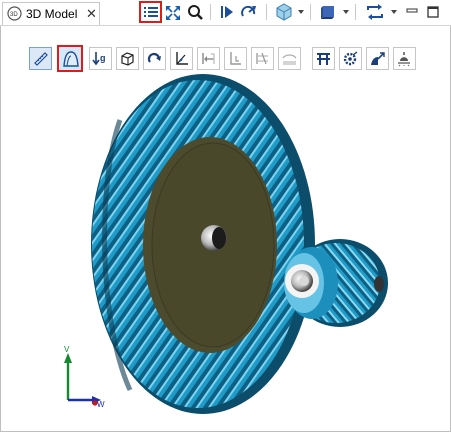 The height and width of the screenshot is (432, 451). I want to click on axis-triad: V W, so click(84, 377).